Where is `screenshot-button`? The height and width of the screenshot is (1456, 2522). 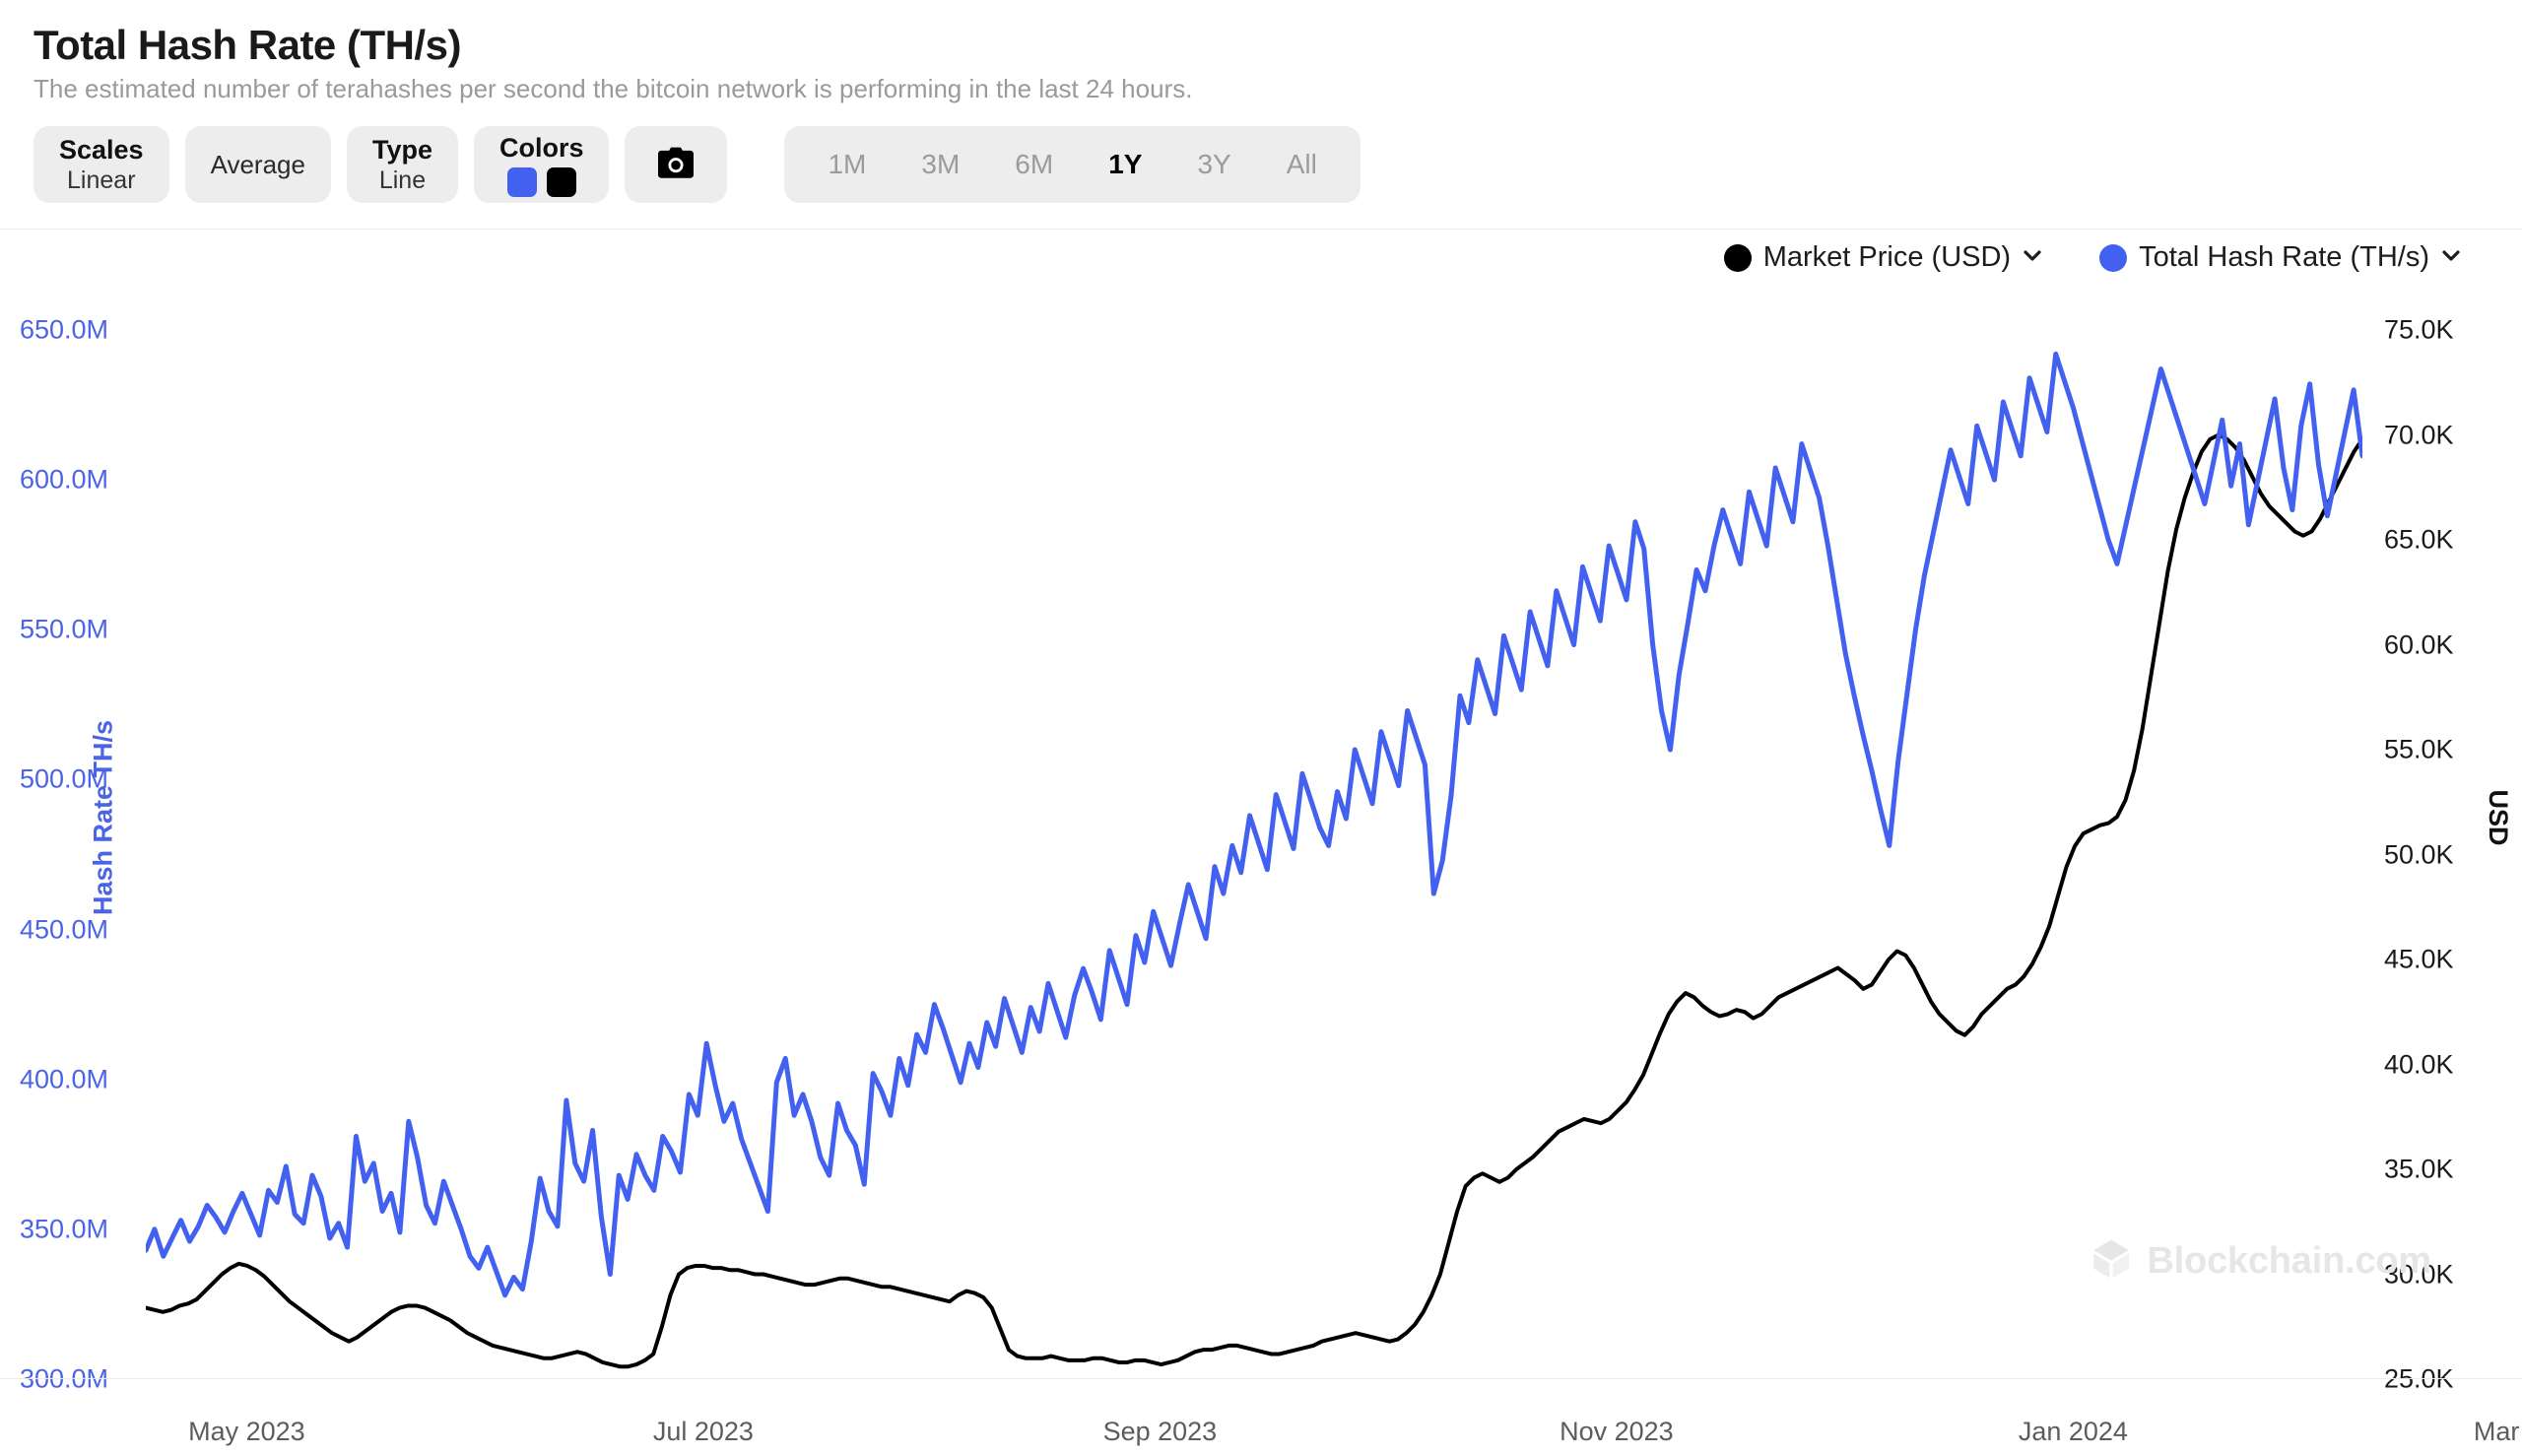
screenshot-button is located at coordinates (676, 165).